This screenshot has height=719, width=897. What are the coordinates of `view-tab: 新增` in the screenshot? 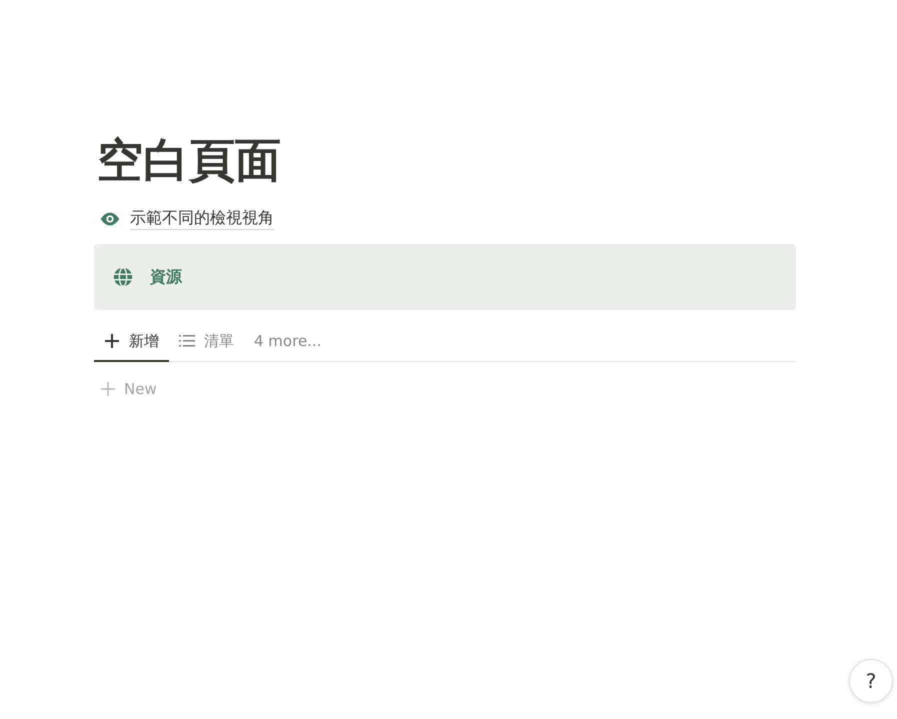 It's located at (131, 342).